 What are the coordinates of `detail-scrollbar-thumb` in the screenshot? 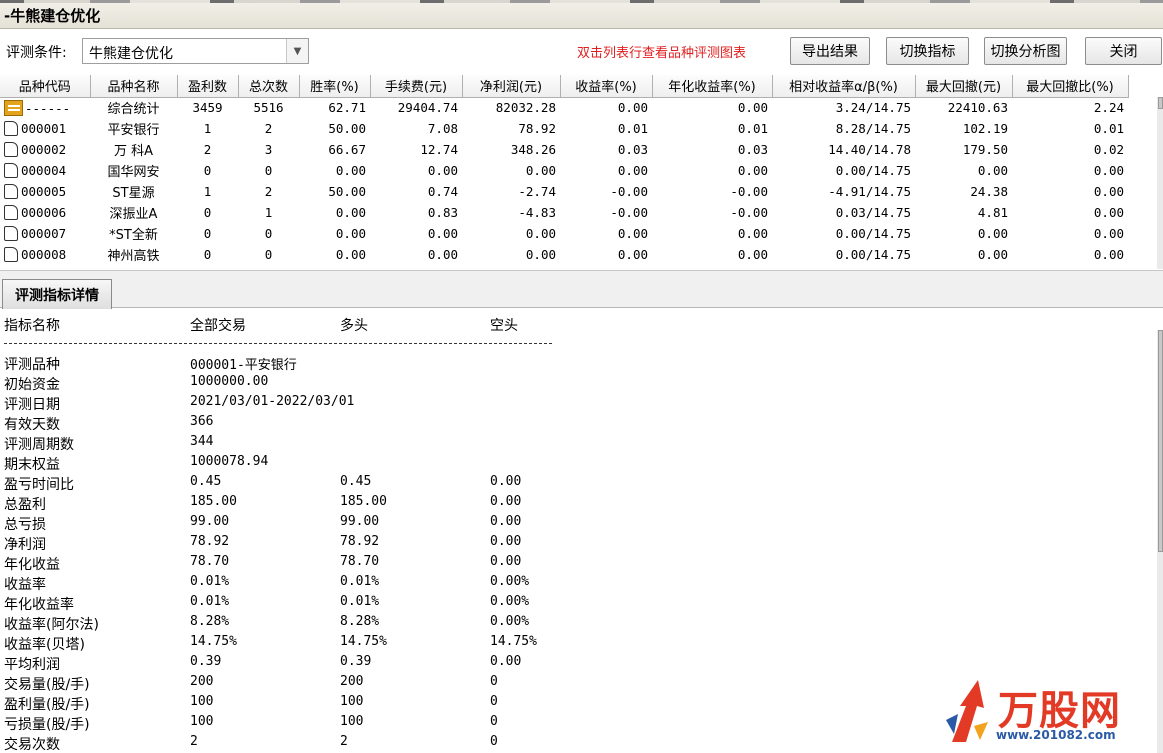 It's located at (1160, 441).